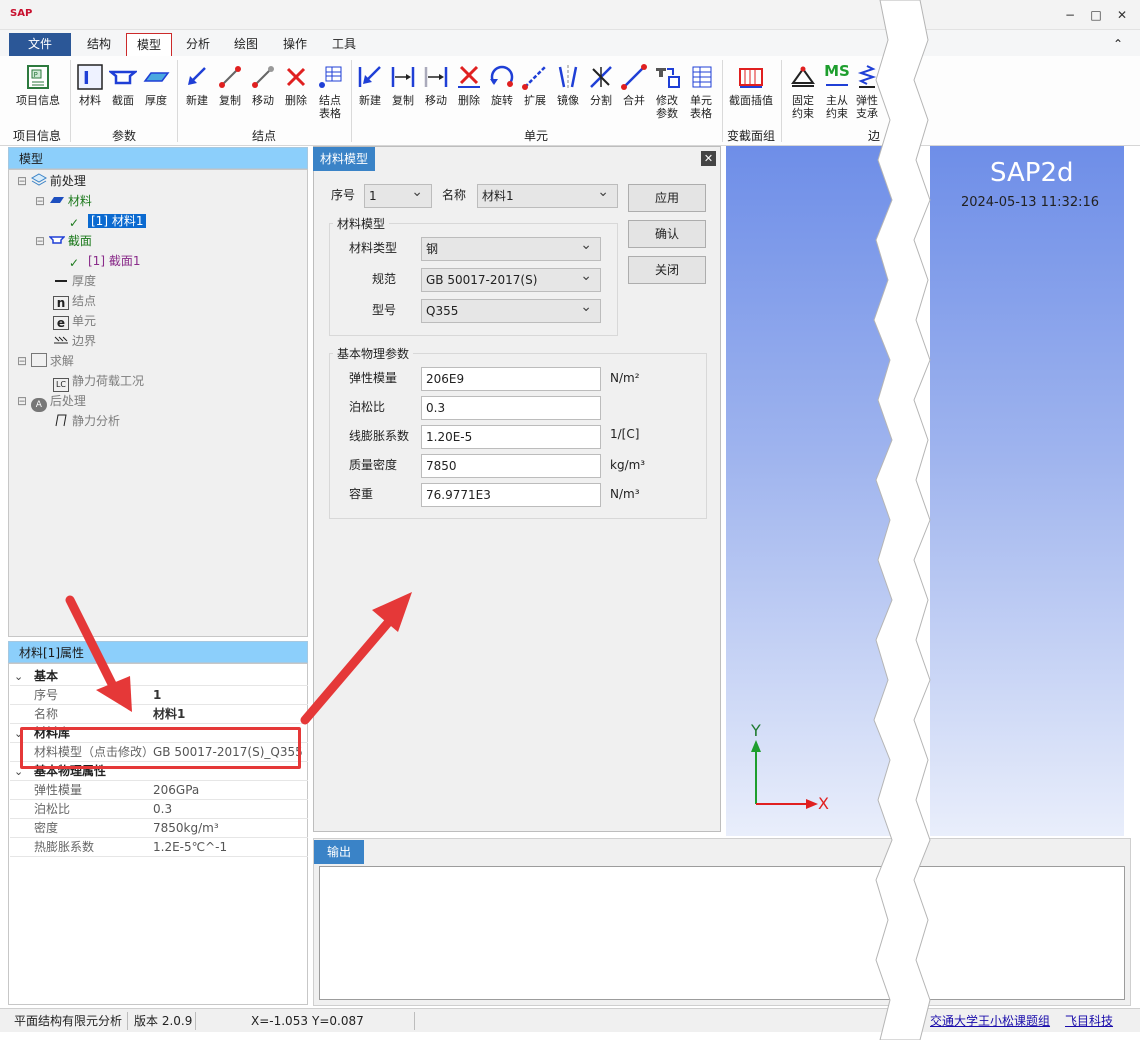  I want to click on ribbon-thickness-button: 厚度, so click(156, 91).